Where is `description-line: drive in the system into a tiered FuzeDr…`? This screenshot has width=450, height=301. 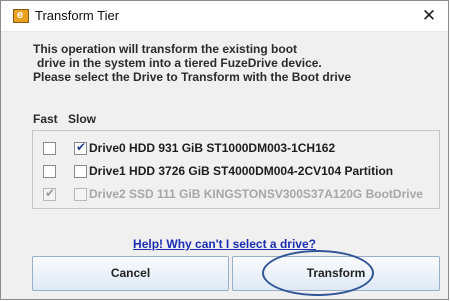
description-line: drive in the system into a tiered FuzeDr… is located at coordinates (179, 63).